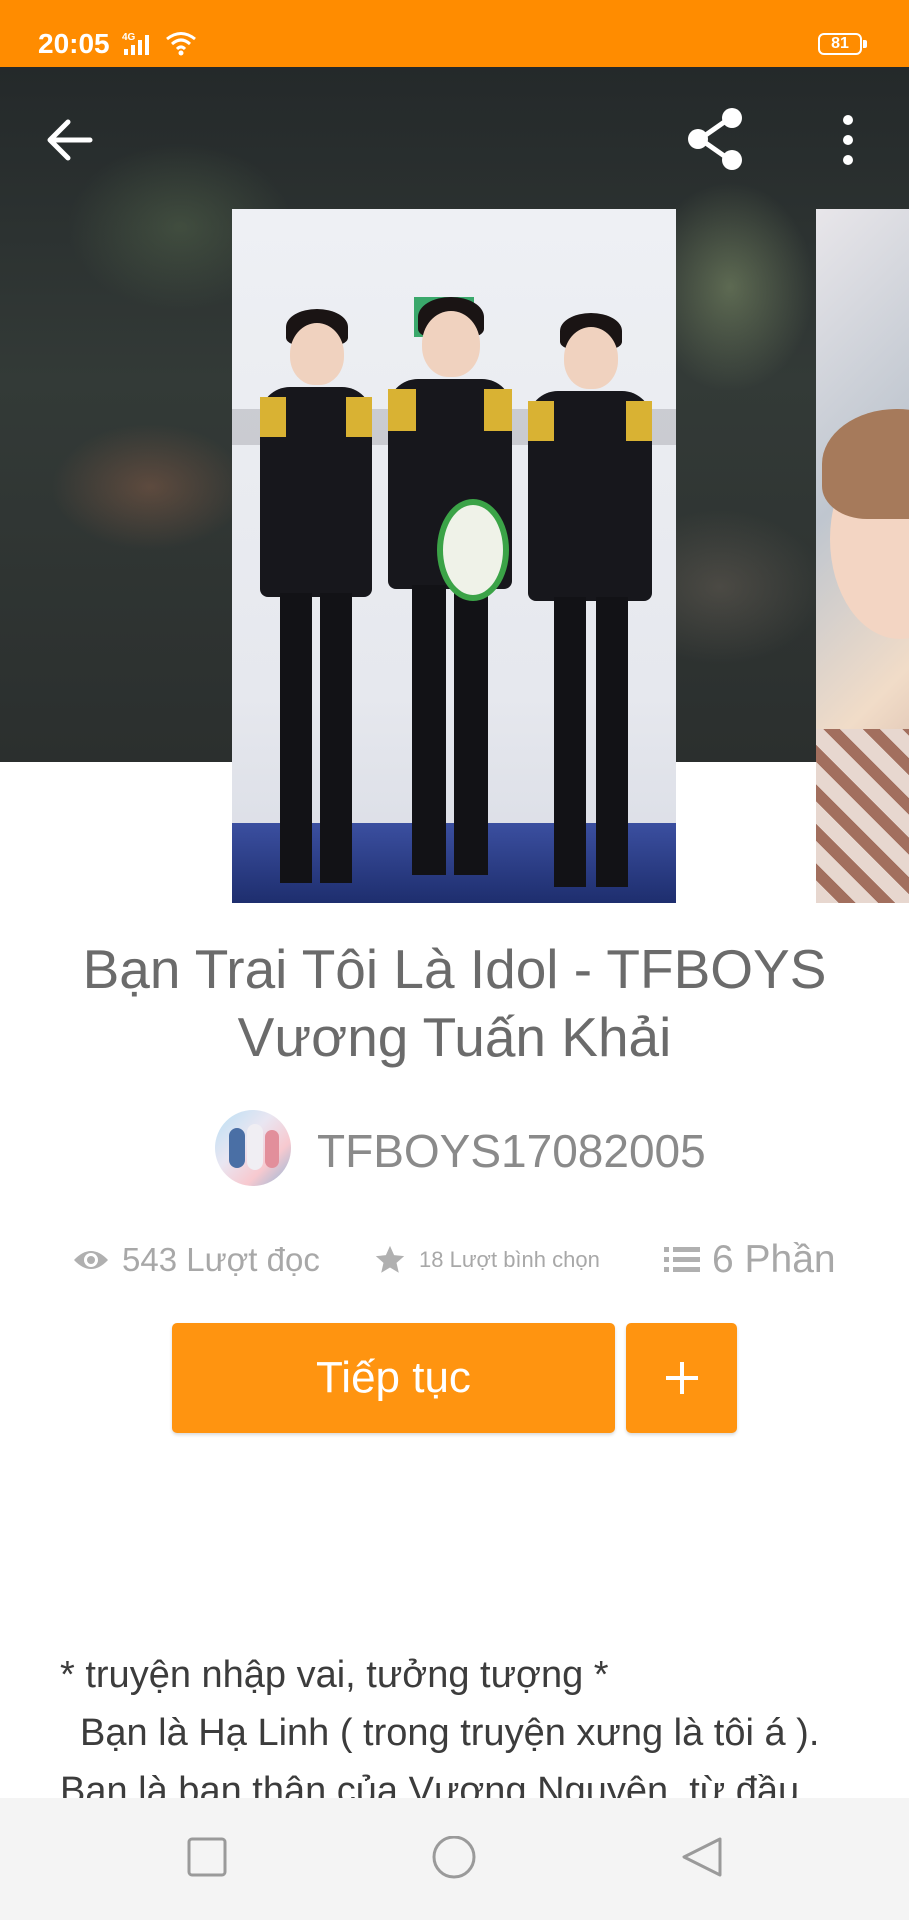 This screenshot has width=909, height=1920. I want to click on signal-icon: 4G, so click(135, 43).